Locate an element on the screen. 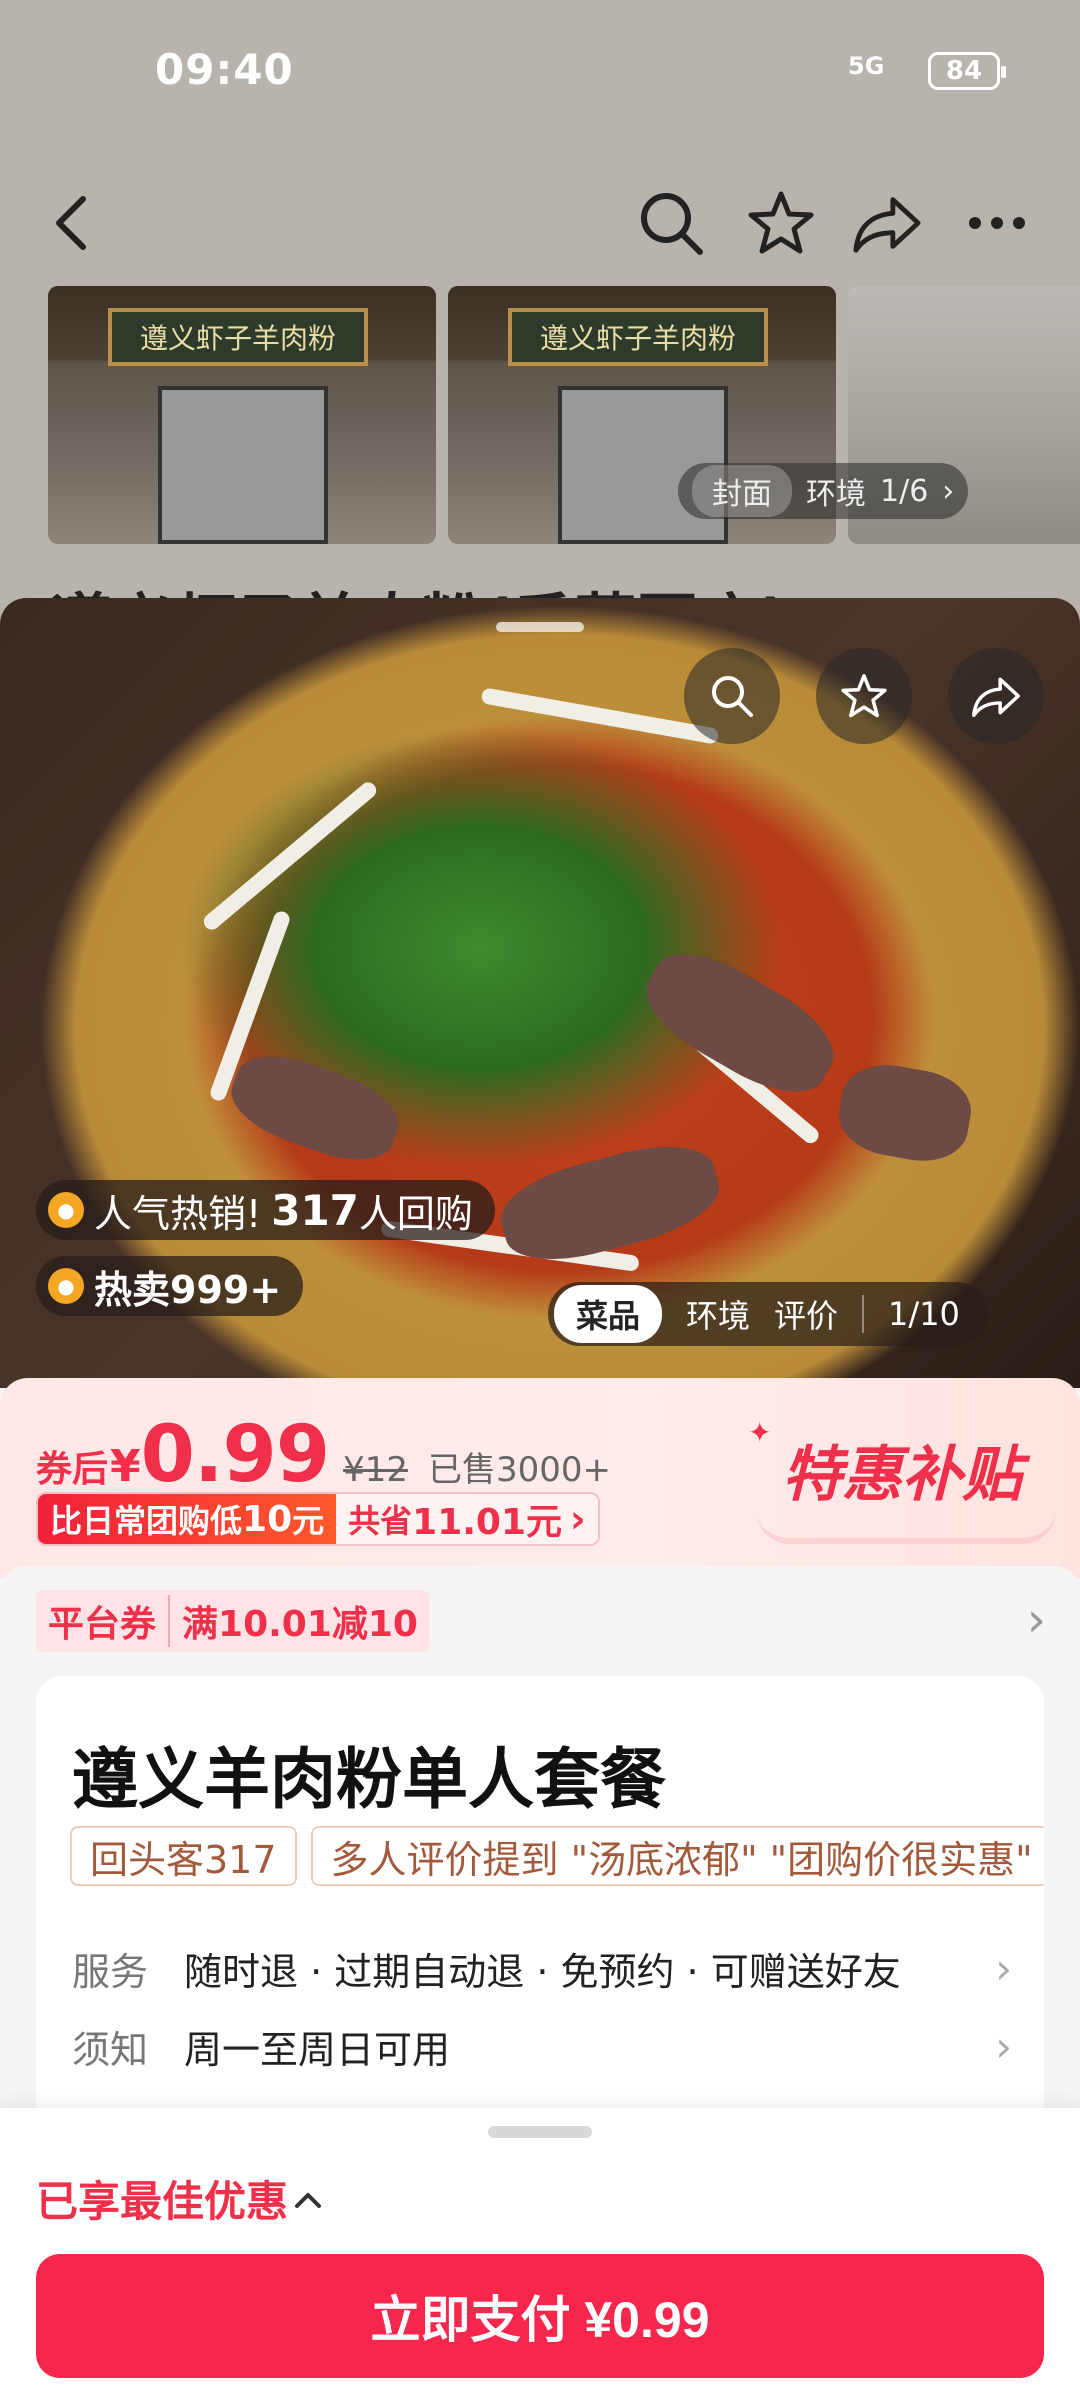 The height and width of the screenshot is (2400, 1080). hot-sale-text: 热卖999+ is located at coordinates (188, 1289).